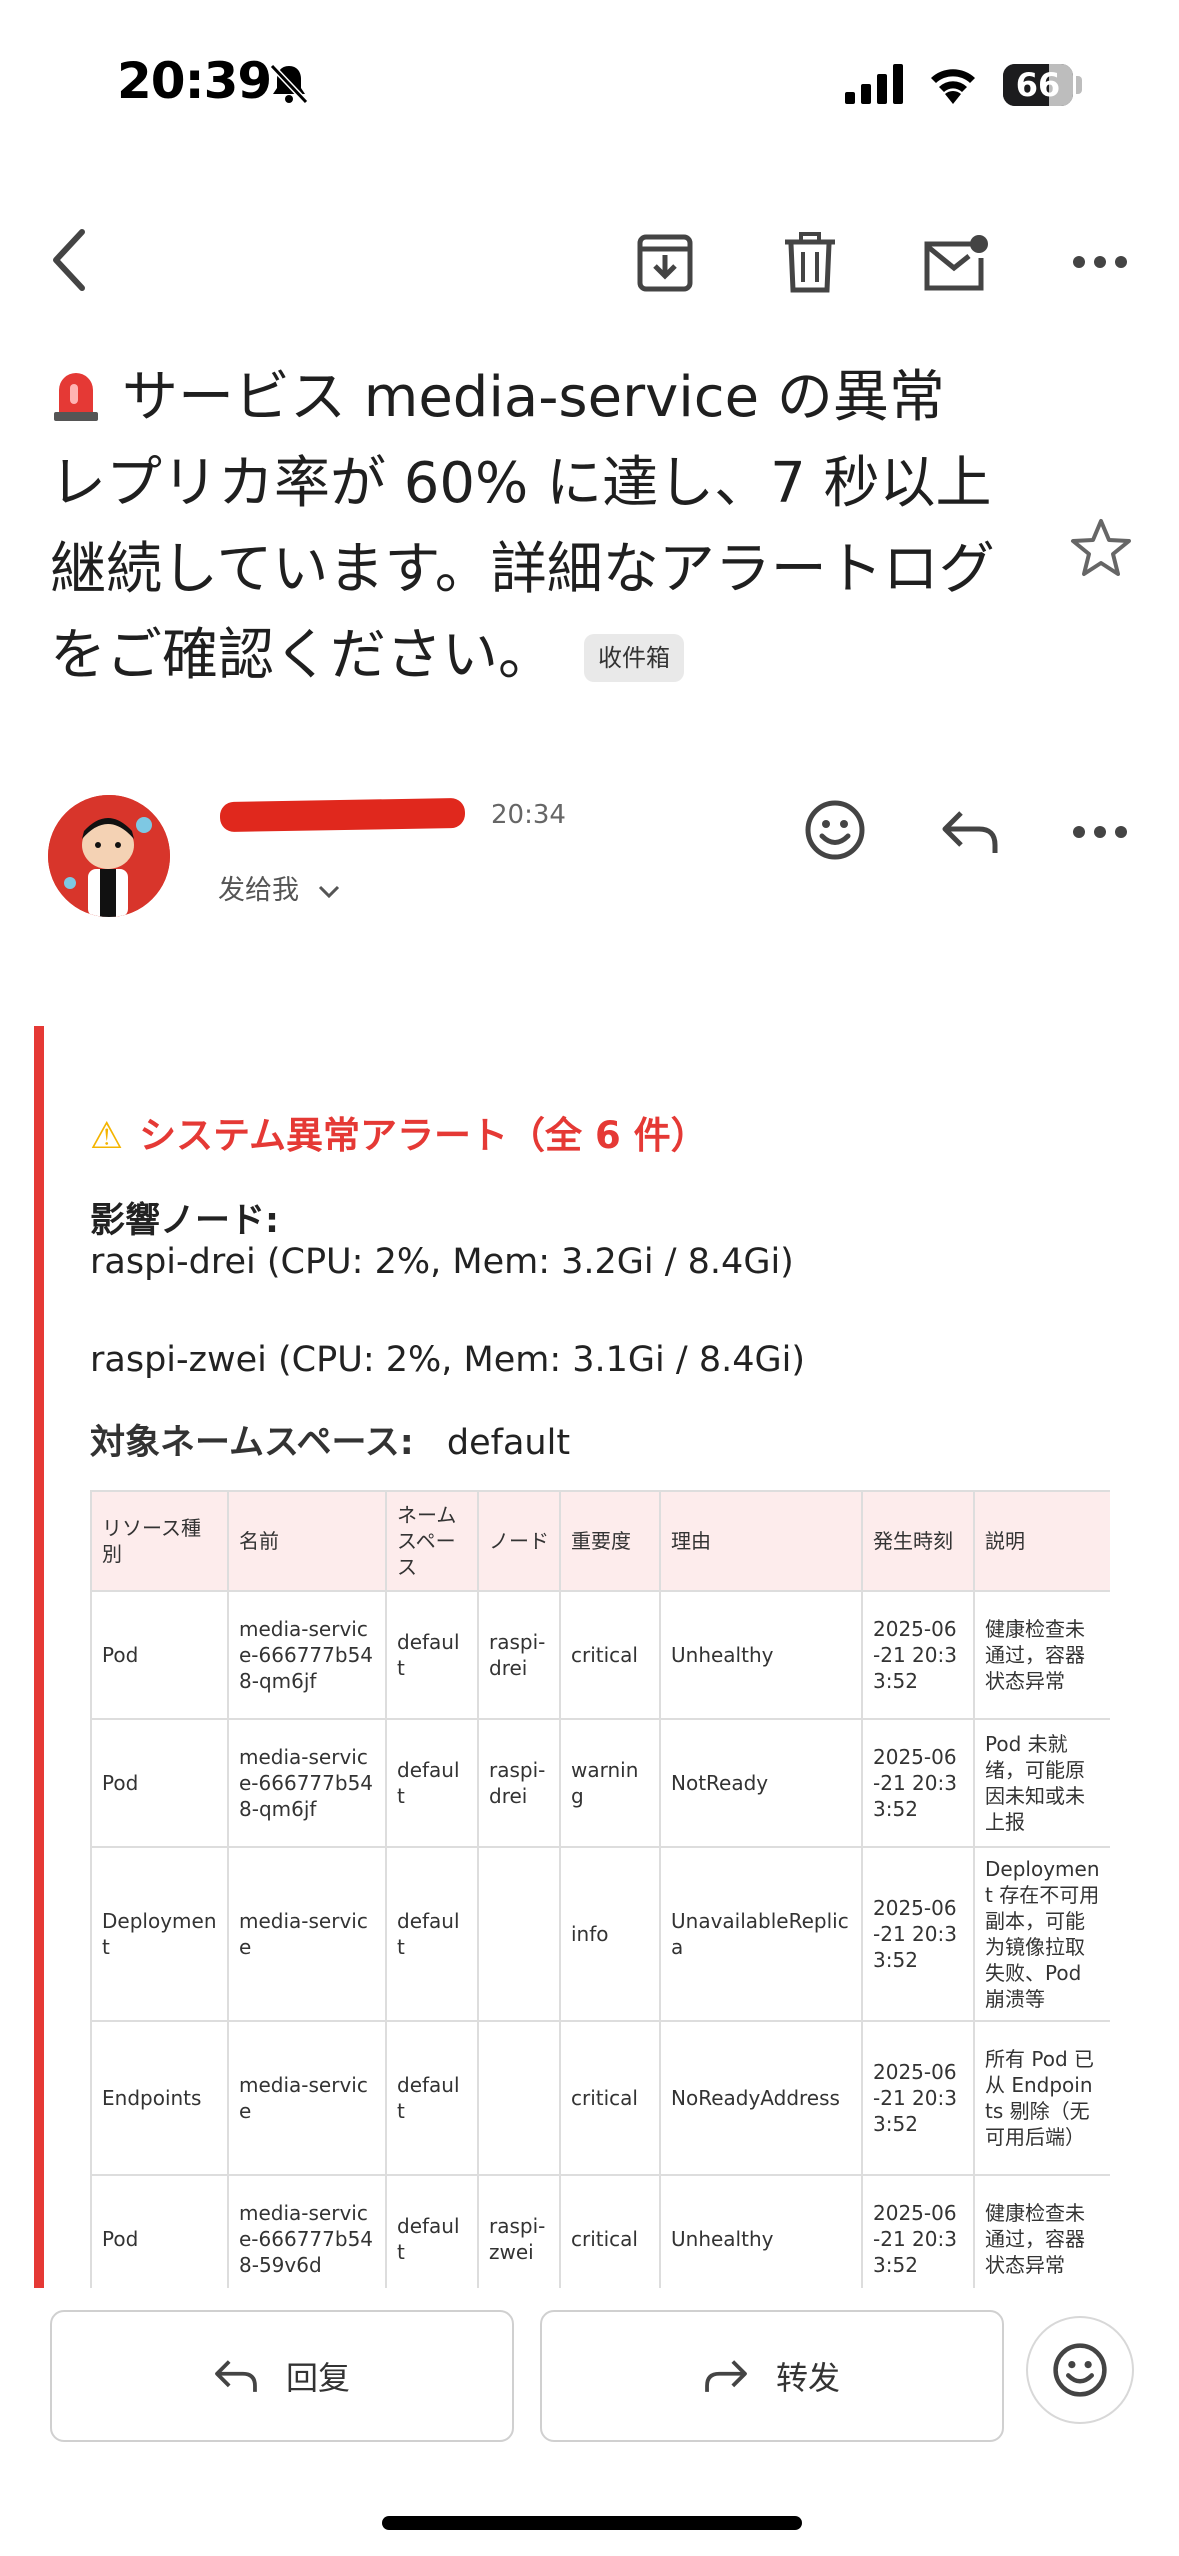 Image resolution: width=1179 pixels, height=2556 pixels. I want to click on emoji-reaction-button, so click(1080, 2370).